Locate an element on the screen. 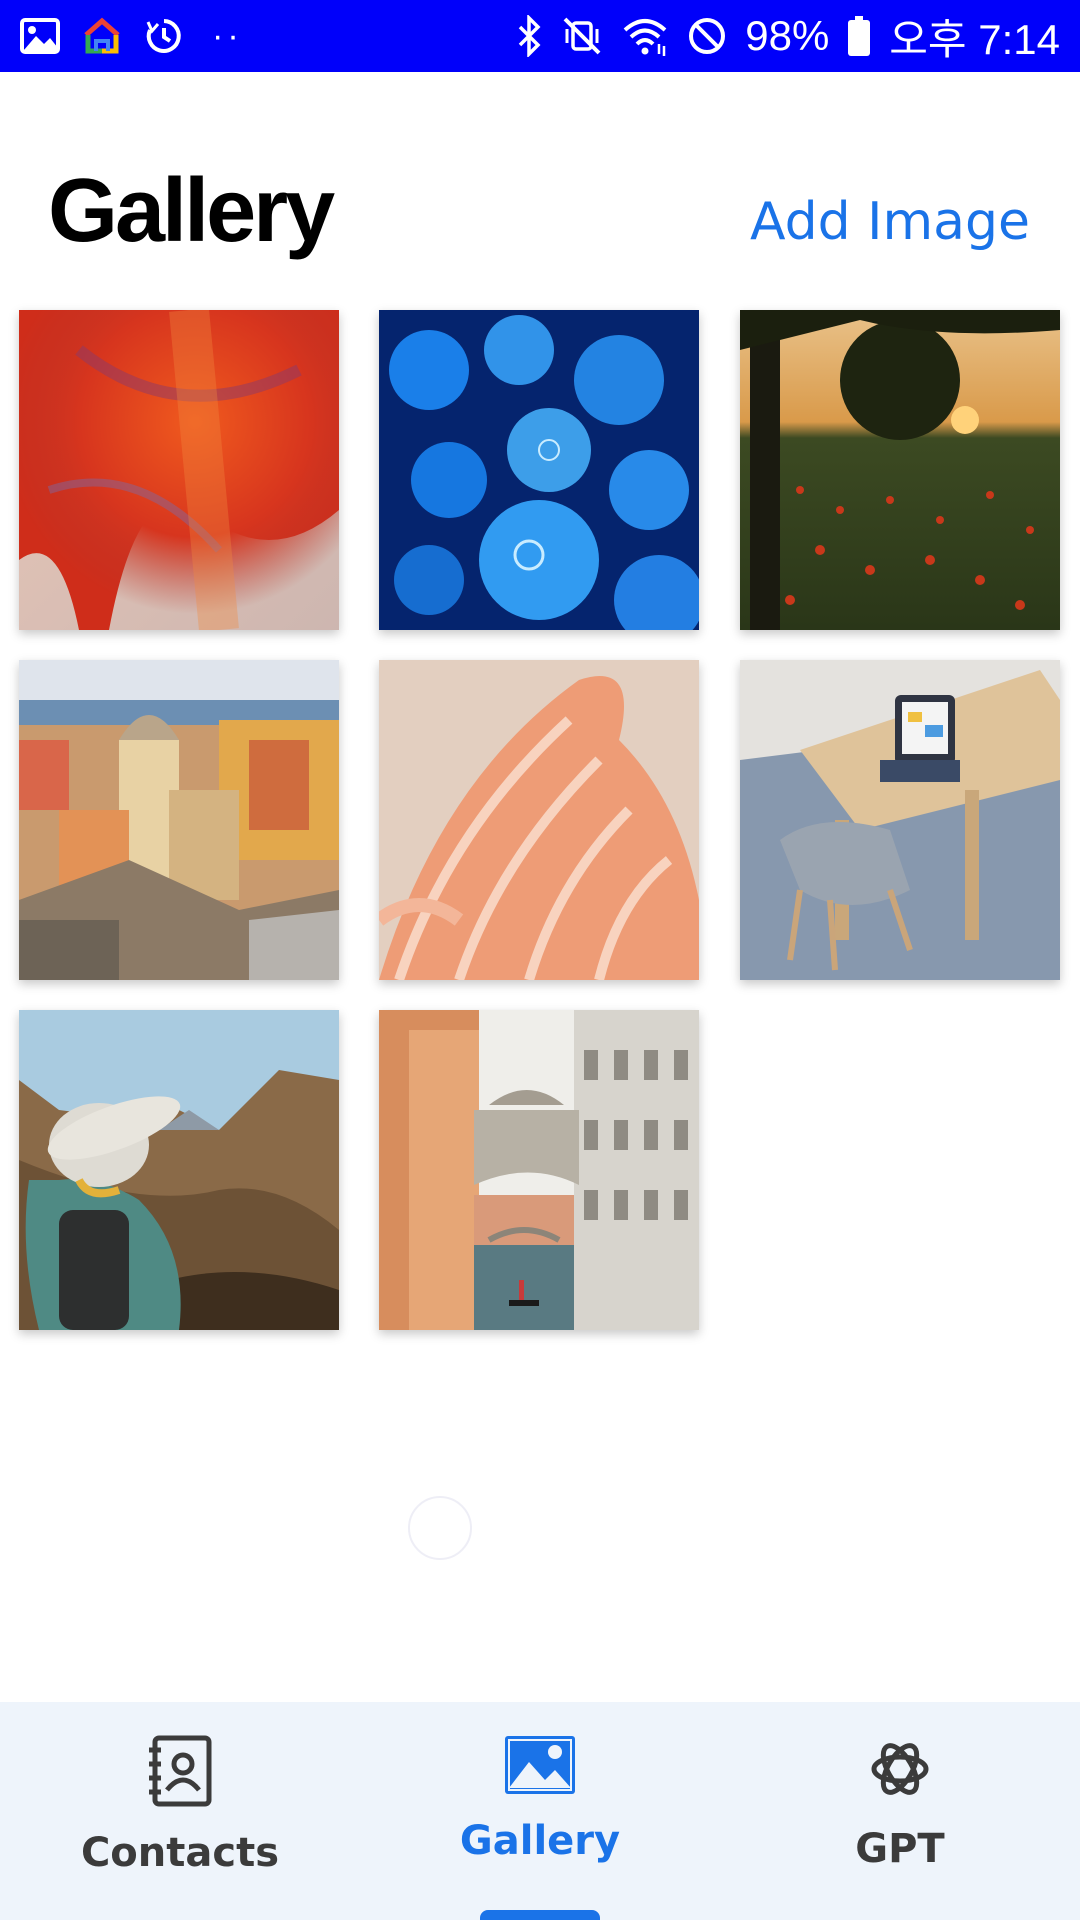 Image resolution: width=1080 pixels, height=1920 pixels. do-not-disturb-icon is located at coordinates (707, 36).